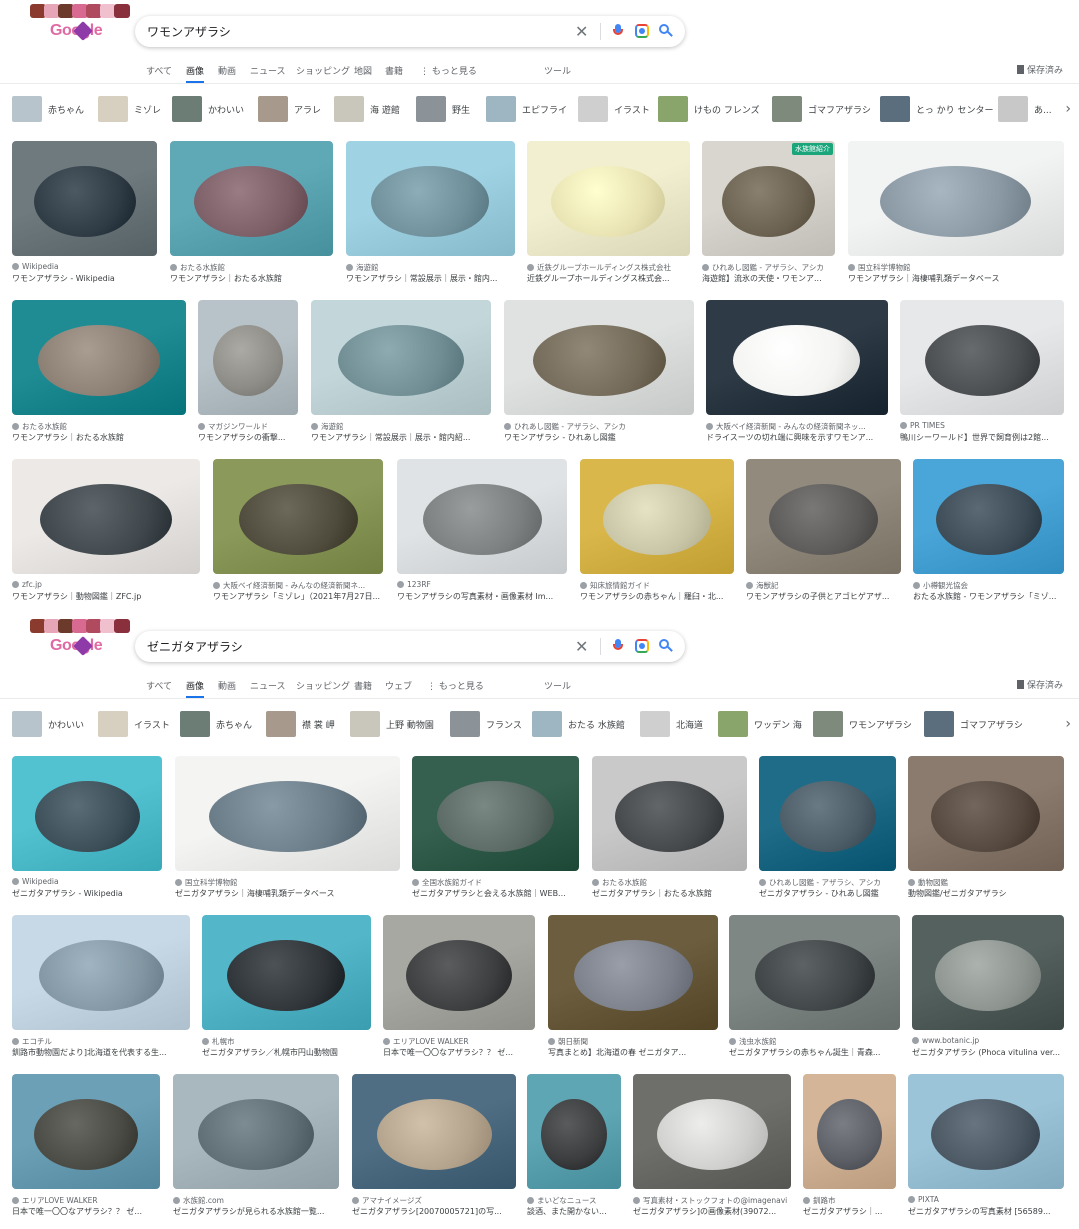 The height and width of the screenshot is (1229, 1079). What do you see at coordinates (209, 109) in the screenshot?
I see `chip-2: かわいい` at bounding box center [209, 109].